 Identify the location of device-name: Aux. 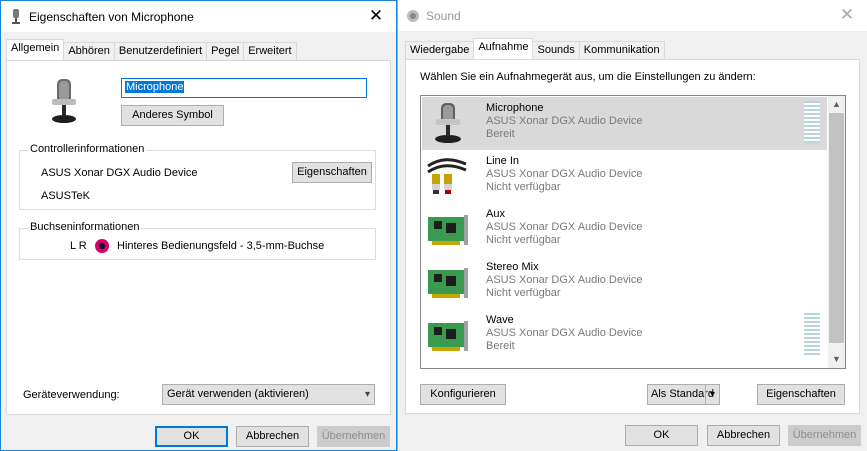
(495, 214).